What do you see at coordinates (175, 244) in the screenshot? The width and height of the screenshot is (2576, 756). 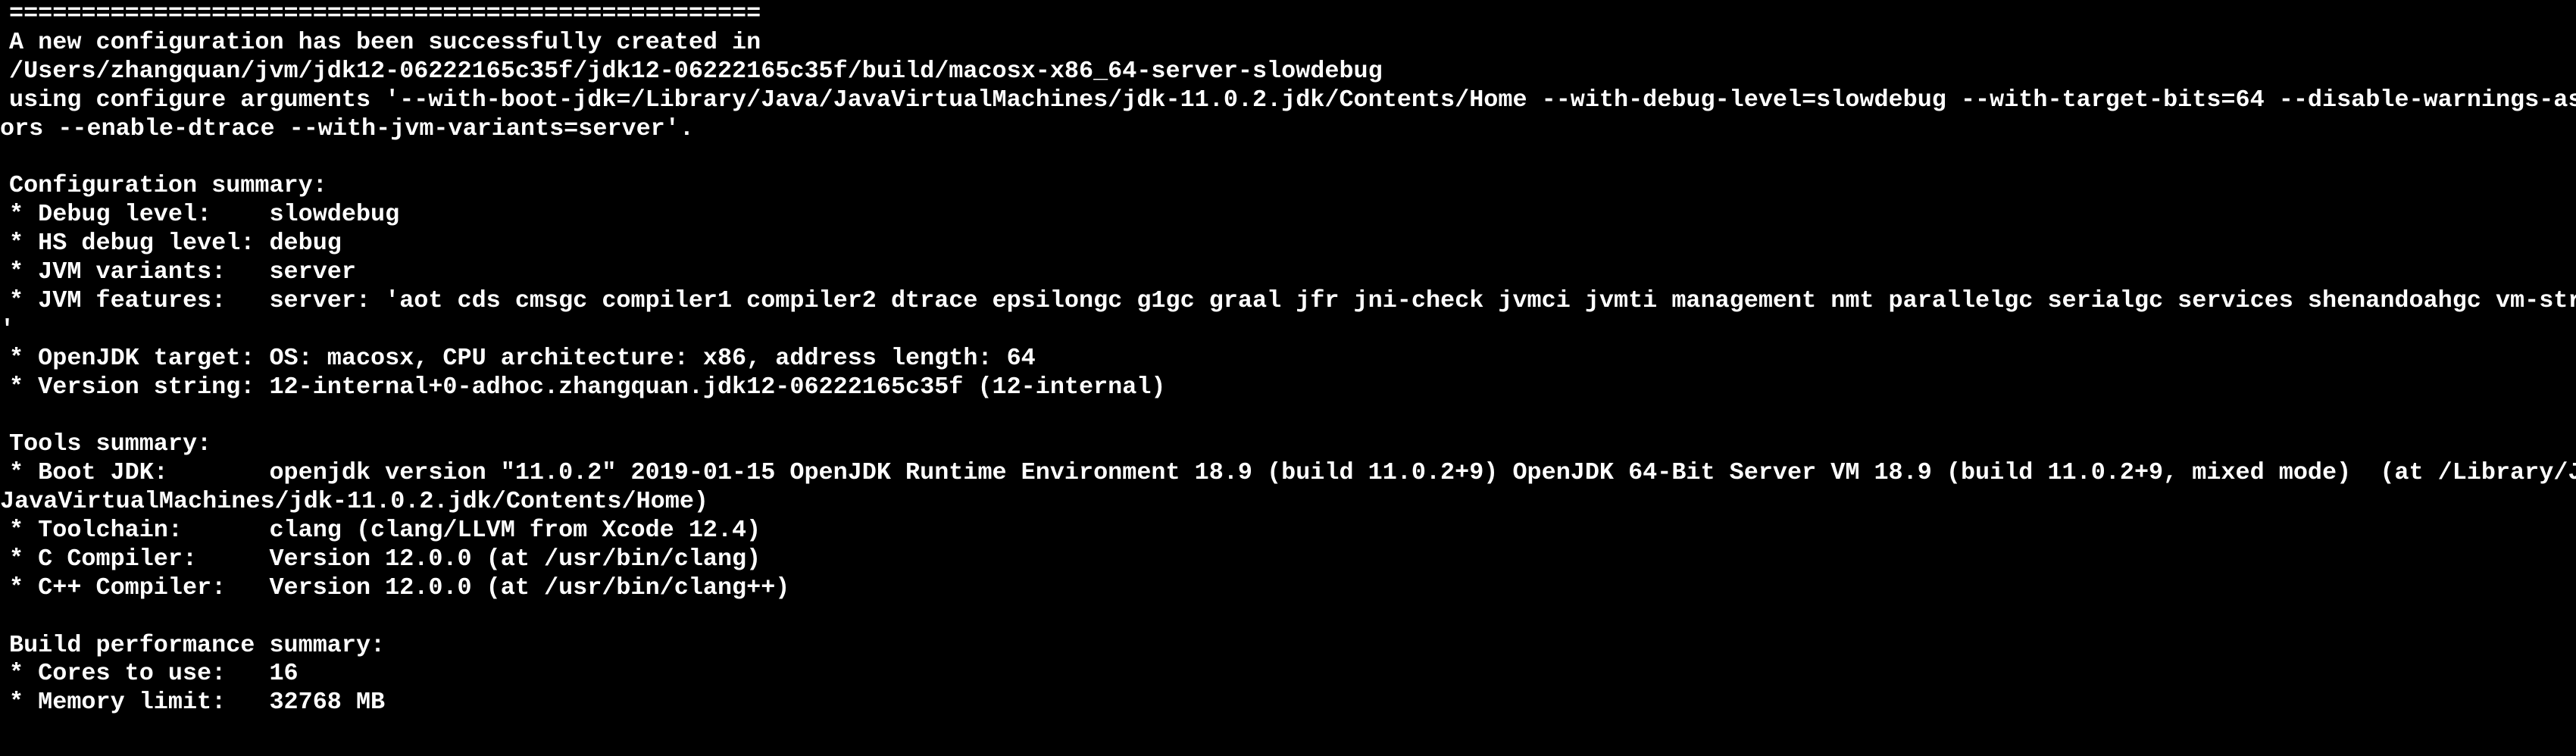 I see `hs-debug-level: * HS debug level: debug` at bounding box center [175, 244].